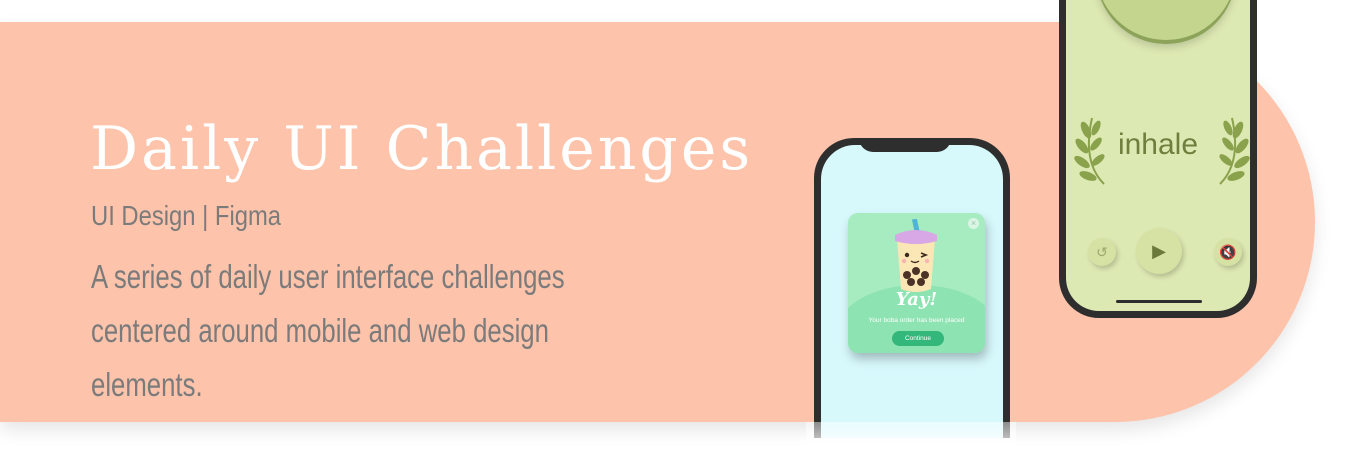 The height and width of the screenshot is (460, 1352). What do you see at coordinates (422, 149) in the screenshot?
I see `project-title: Daily UI Challenges` at bounding box center [422, 149].